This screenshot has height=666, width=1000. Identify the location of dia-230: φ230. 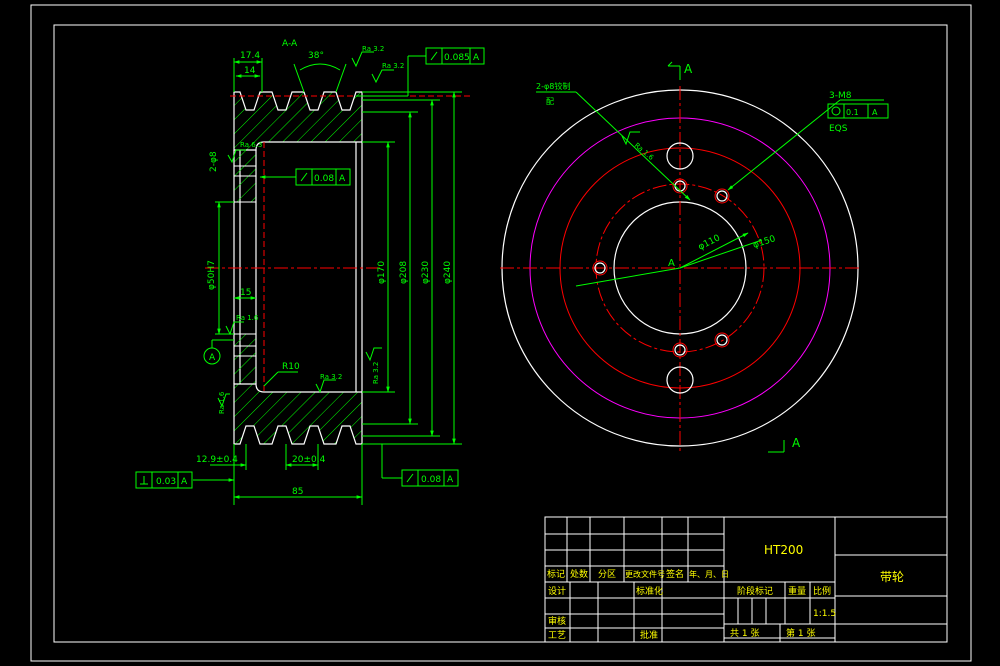
(426, 272).